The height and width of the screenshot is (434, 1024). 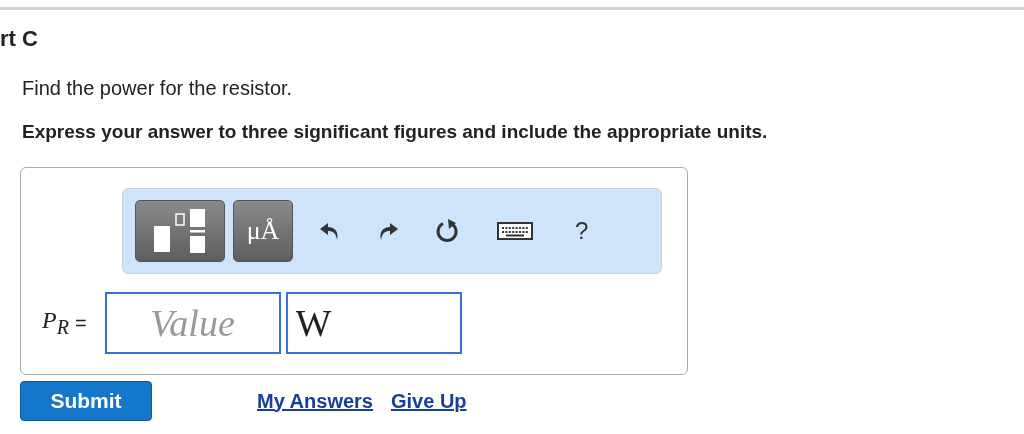 I want to click on template-button, so click(x=180, y=231).